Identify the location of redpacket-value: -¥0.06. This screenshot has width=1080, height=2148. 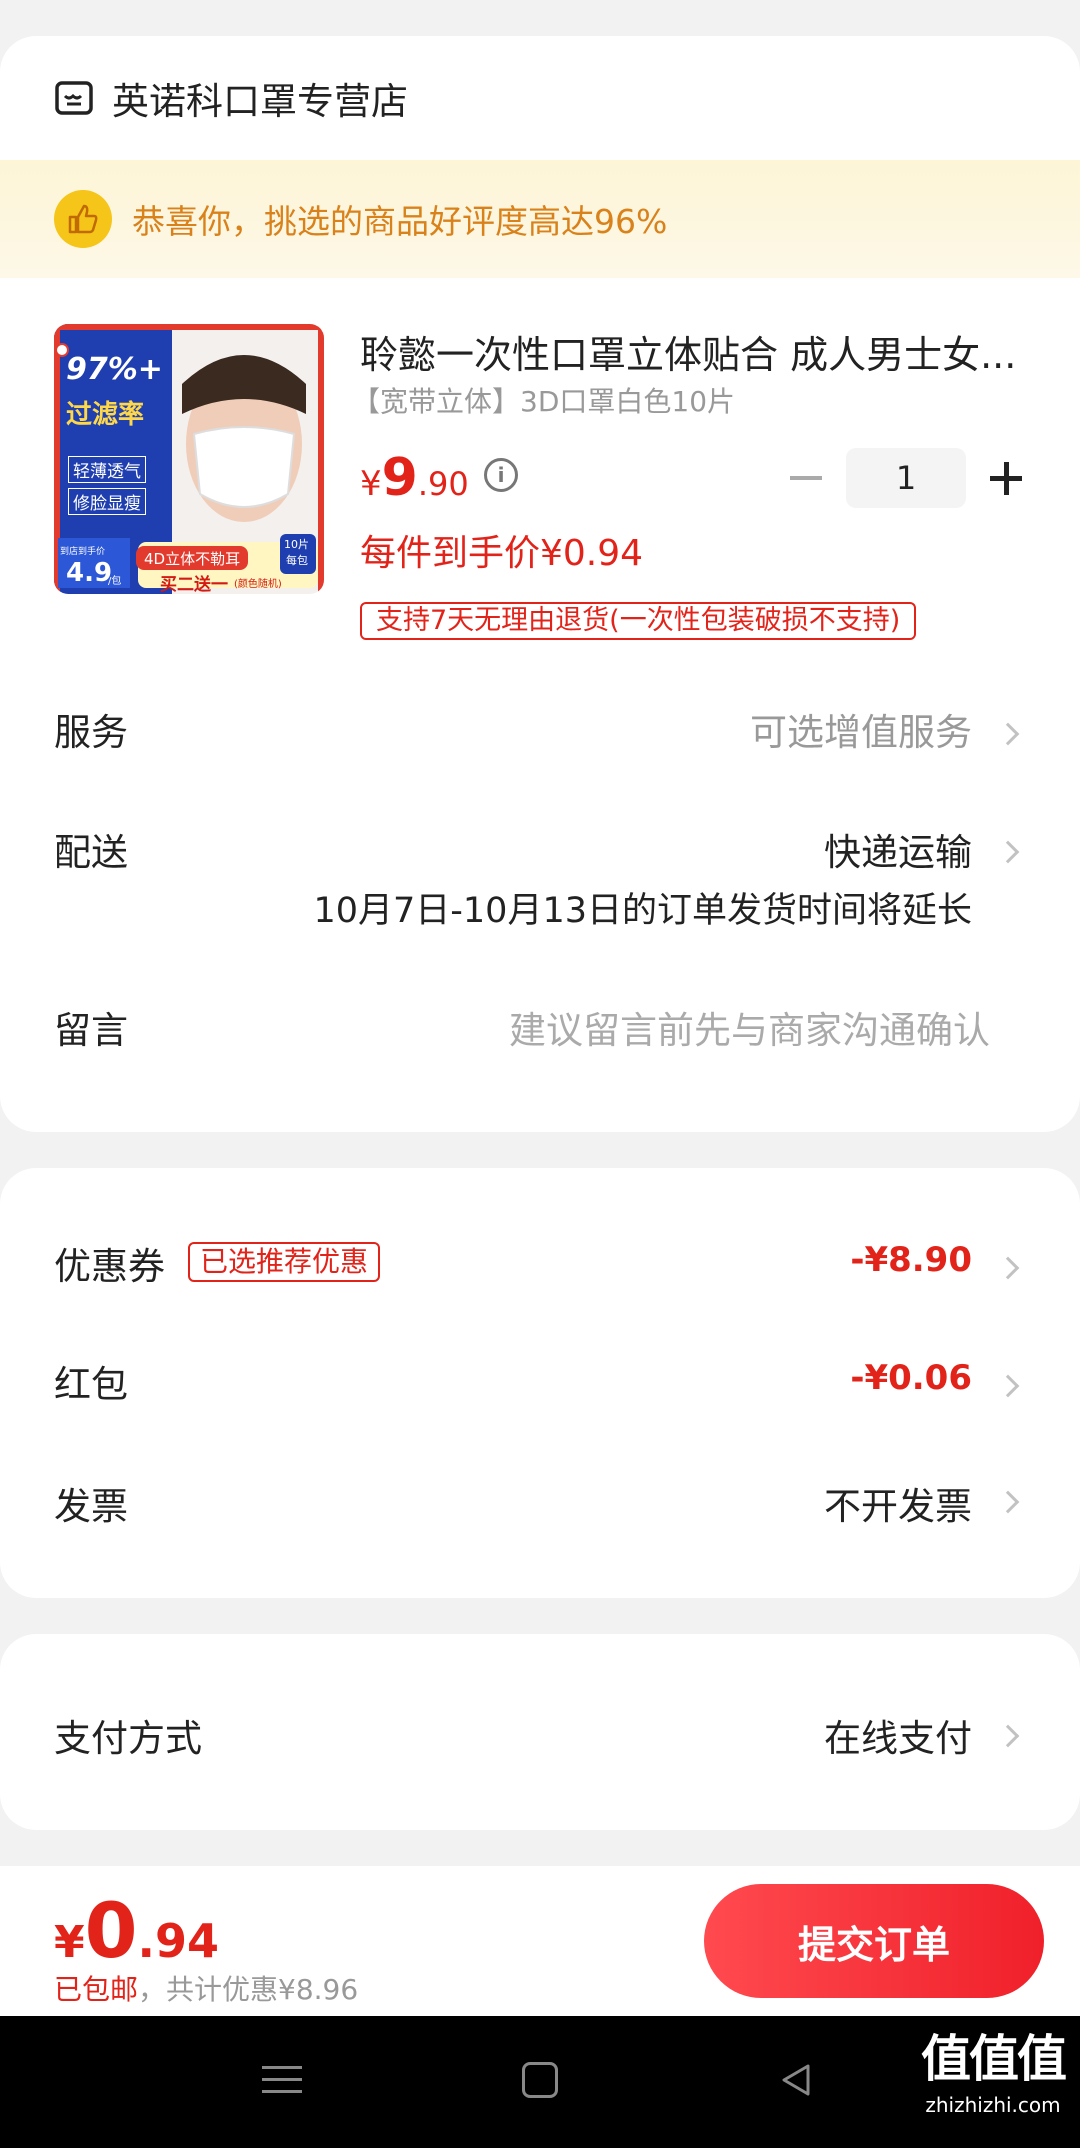
(911, 1378).